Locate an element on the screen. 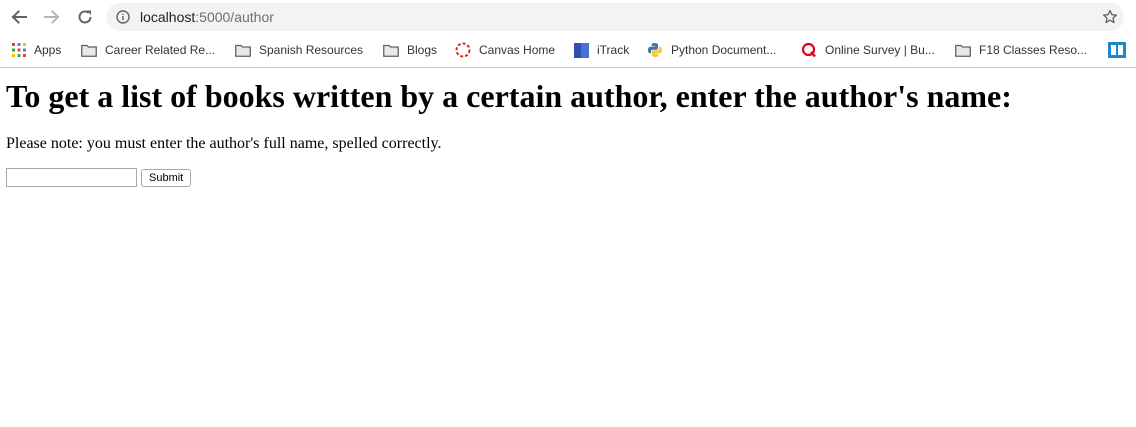 This screenshot has height=427, width=1136. arrow-left-icon is located at coordinates (19, 17).